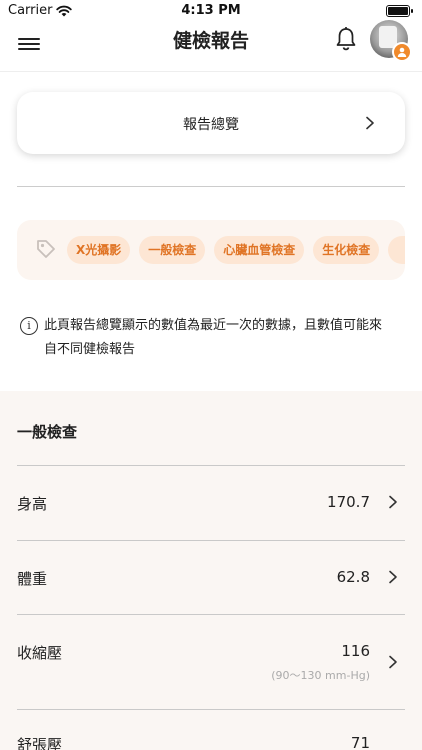  I want to click on page-title: 健檢報告, so click(210, 41).